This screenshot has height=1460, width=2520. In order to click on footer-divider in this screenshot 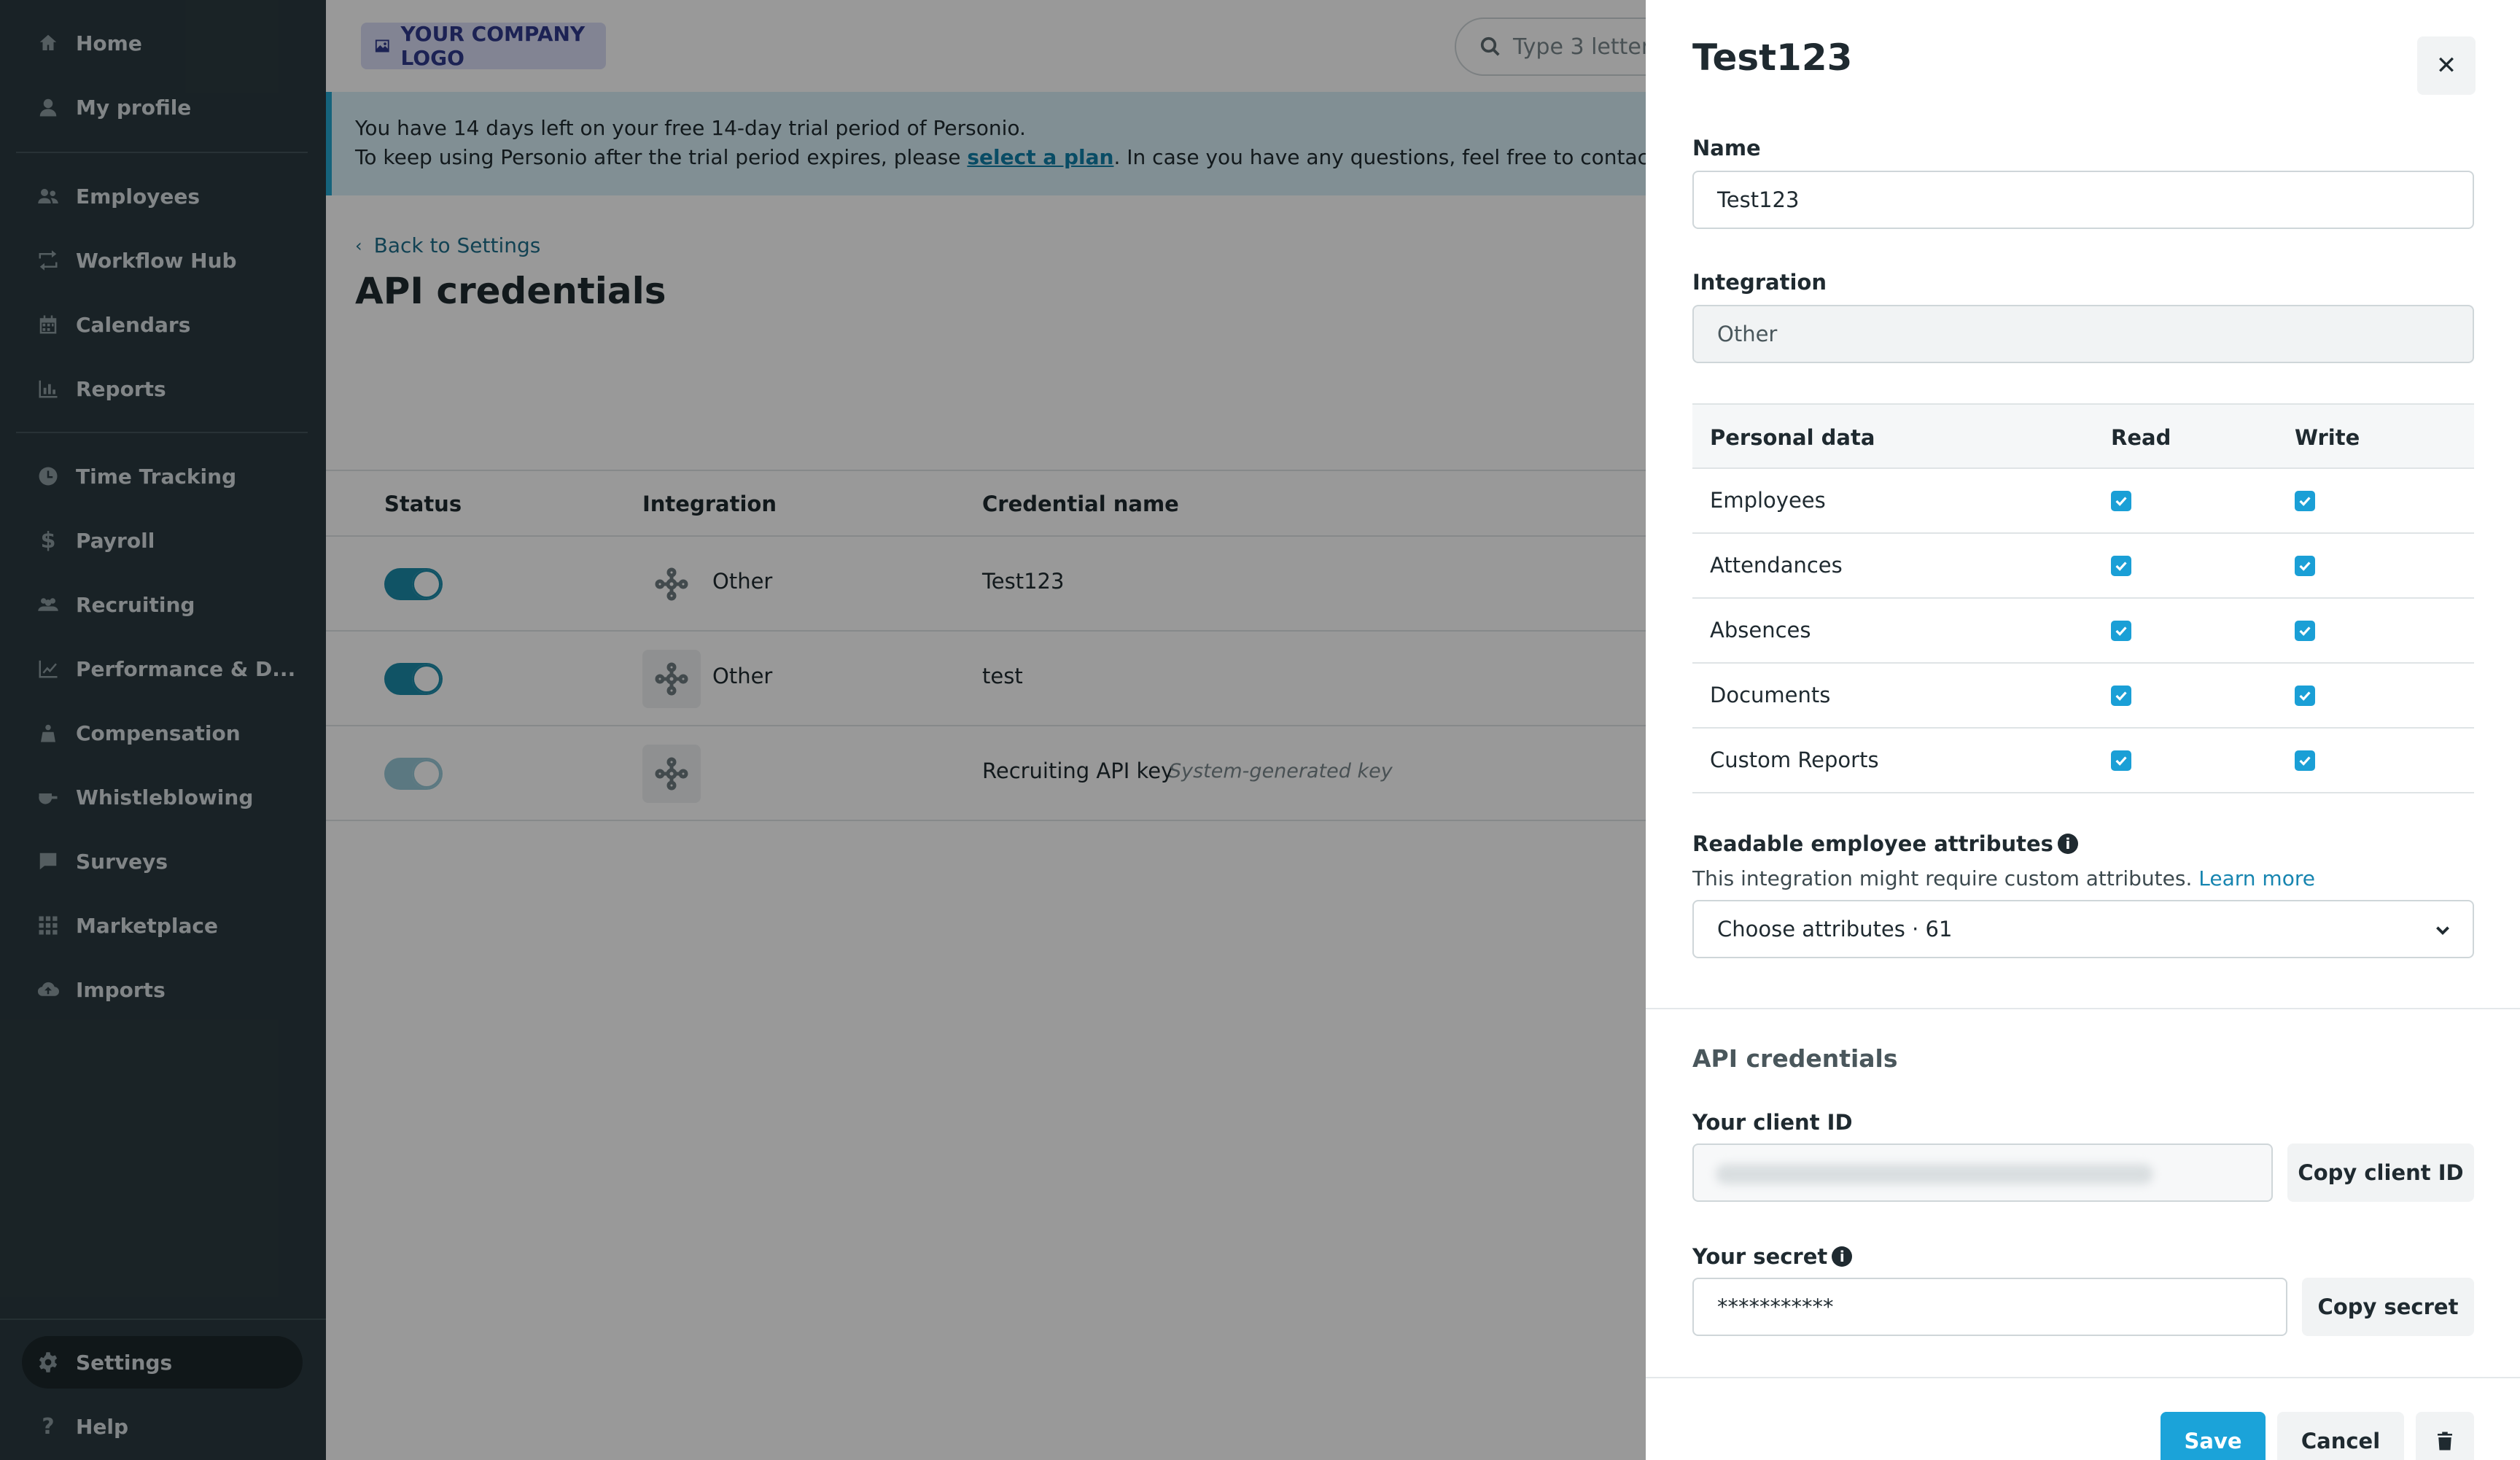, I will do `click(2083, 1377)`.